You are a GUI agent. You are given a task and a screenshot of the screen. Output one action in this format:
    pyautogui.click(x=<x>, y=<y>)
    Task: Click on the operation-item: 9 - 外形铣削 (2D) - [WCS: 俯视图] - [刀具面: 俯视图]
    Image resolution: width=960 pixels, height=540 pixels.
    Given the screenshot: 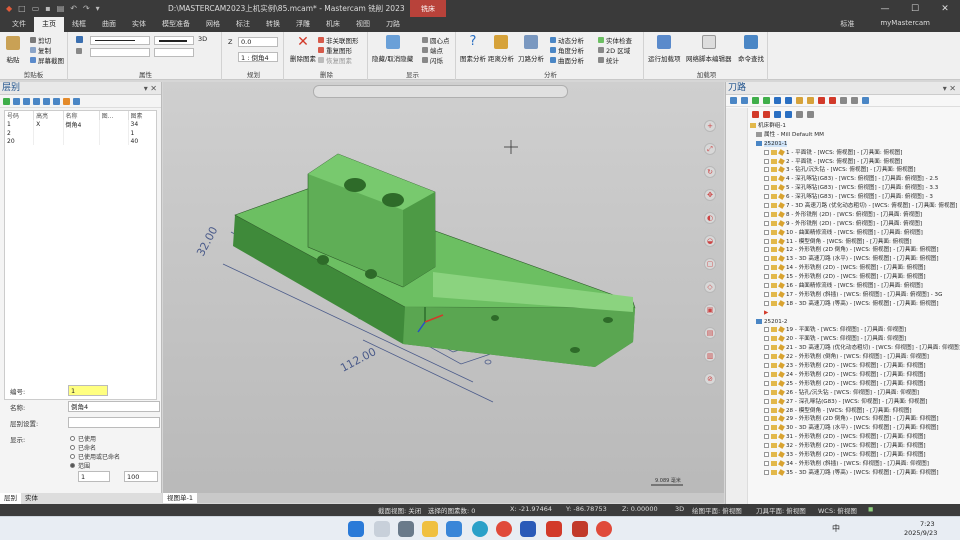 What is the action you would take?
    pyautogui.click(x=855, y=224)
    